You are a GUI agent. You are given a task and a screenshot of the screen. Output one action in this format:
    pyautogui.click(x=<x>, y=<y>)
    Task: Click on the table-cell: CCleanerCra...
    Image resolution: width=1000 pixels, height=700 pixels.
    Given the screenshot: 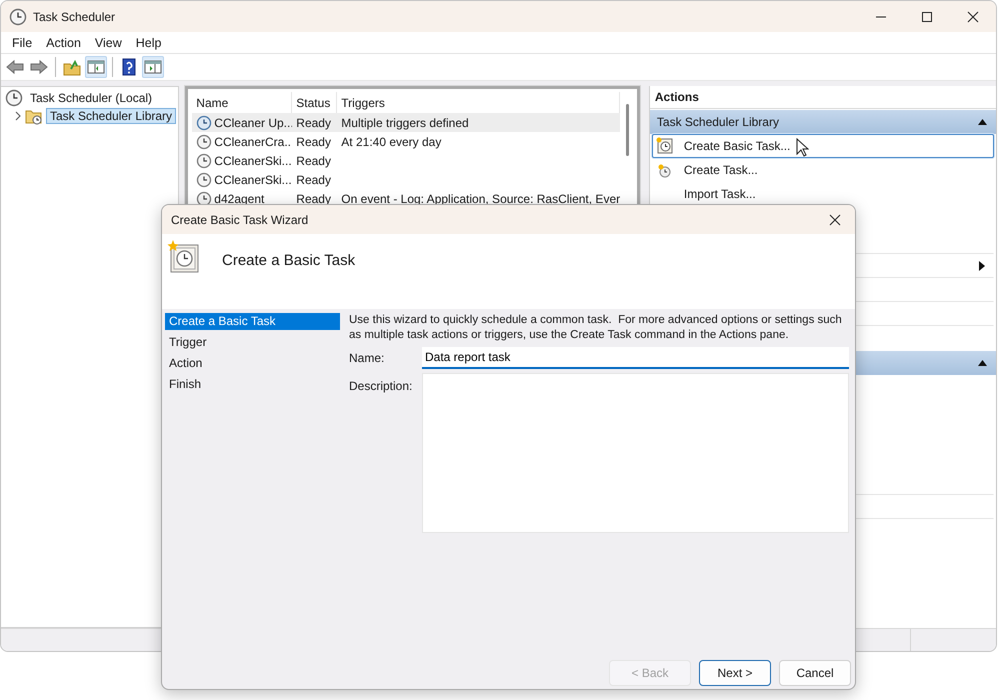 What is the action you would take?
    pyautogui.click(x=253, y=141)
    